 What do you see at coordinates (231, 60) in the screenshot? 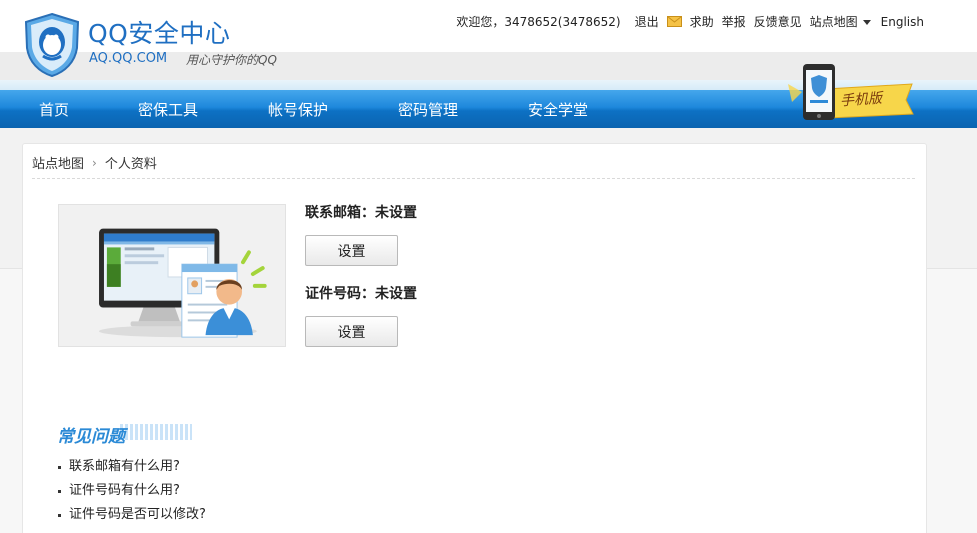
I see `site-slogan: 用心守护你的QQ` at bounding box center [231, 60].